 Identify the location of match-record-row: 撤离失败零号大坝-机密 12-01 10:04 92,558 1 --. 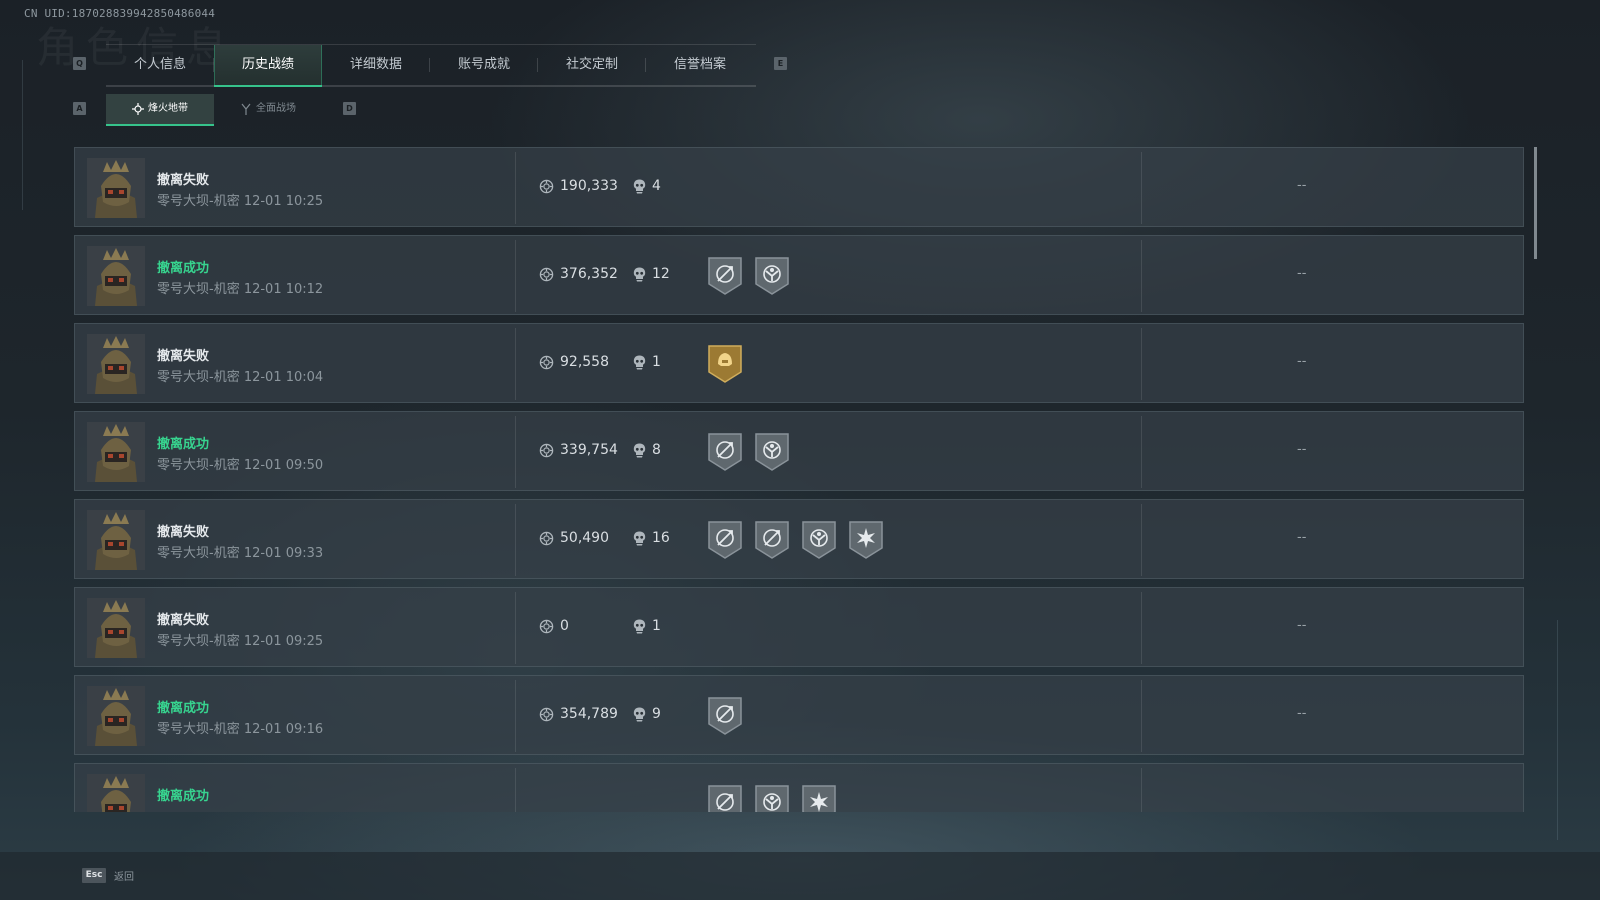
(799, 363).